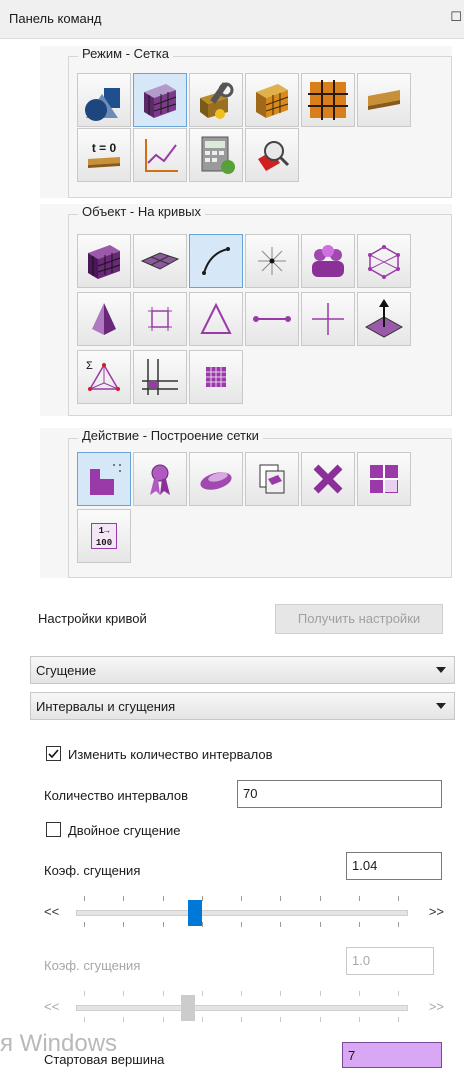 The height and width of the screenshot is (1068, 464). I want to click on hexa-block-icon, so click(272, 100).